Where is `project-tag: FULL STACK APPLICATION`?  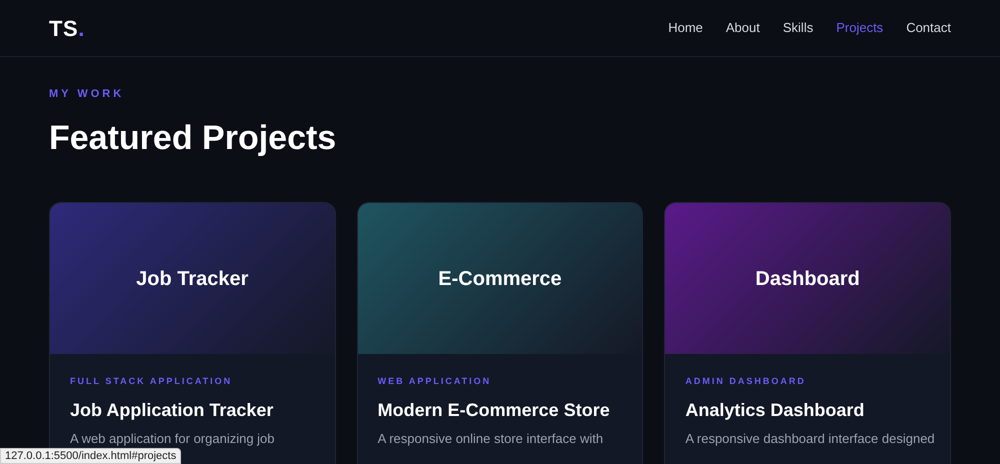 project-tag: FULL STACK APPLICATION is located at coordinates (192, 381).